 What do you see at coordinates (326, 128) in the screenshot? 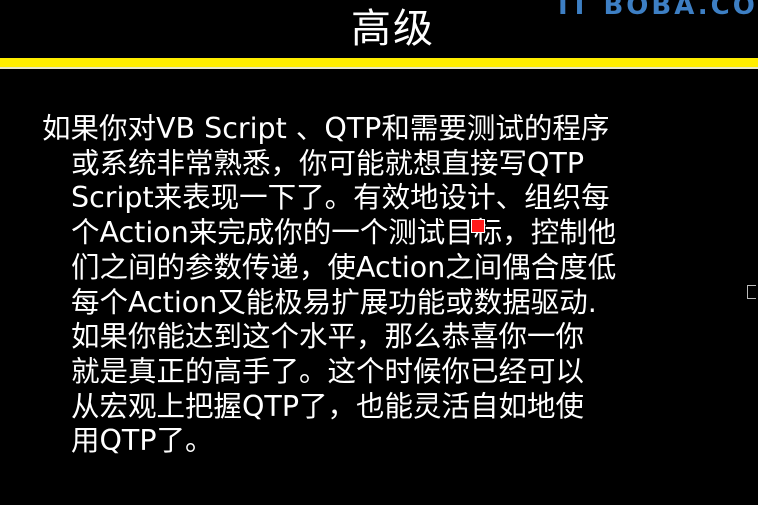
I see `body-line-1: 如果你对VB Script 、QTP和需要测试的程序` at bounding box center [326, 128].